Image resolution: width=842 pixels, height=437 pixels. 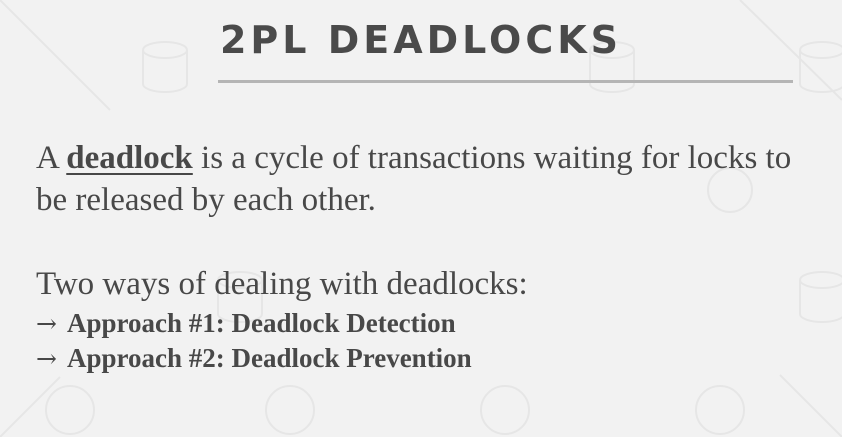 I want to click on approach-item-1: → Approach #1: Deadlock Detection, so click(x=254, y=323).